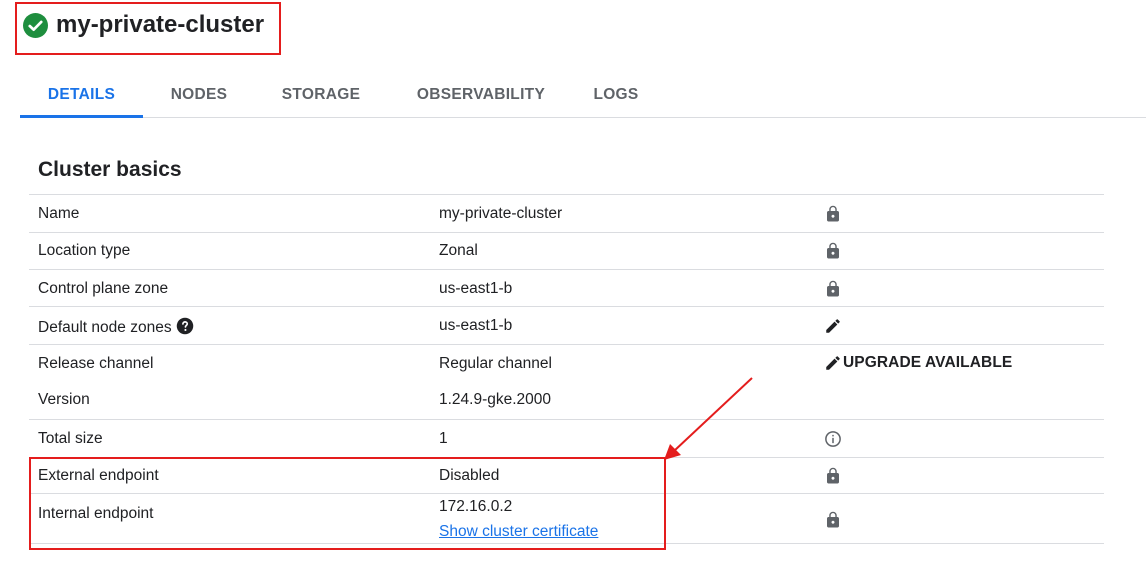 The image size is (1146, 567). I want to click on page-title: my-private-cluster, so click(160, 24).